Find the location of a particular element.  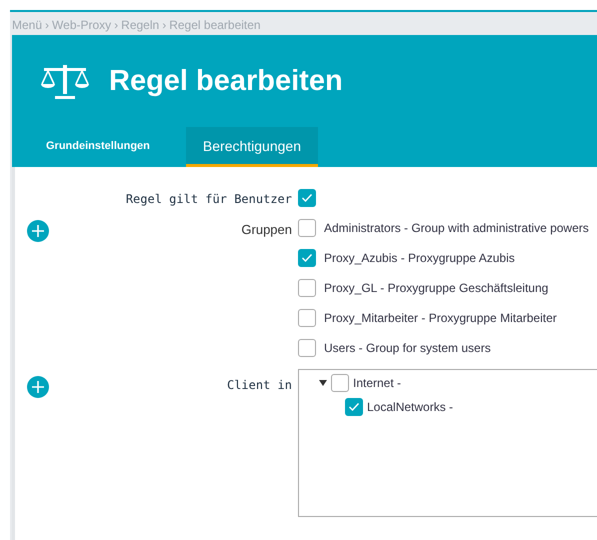

breadcrumb-item: Web-Proxy is located at coordinates (82, 25).